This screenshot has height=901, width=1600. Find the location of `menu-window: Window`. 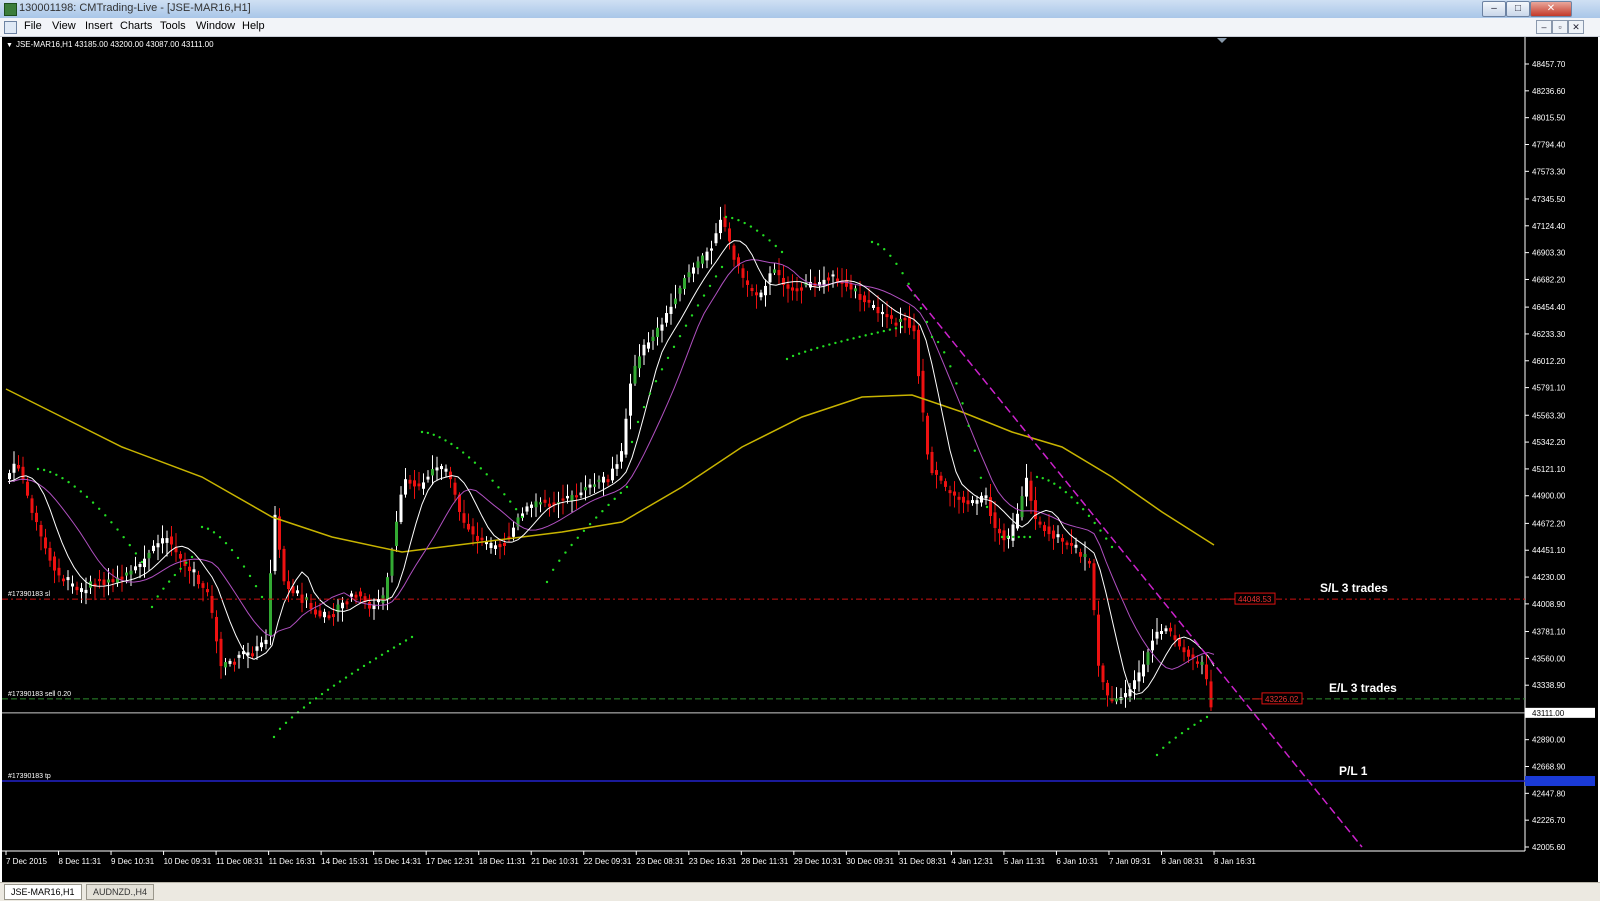

menu-window: Window is located at coordinates (215, 26).